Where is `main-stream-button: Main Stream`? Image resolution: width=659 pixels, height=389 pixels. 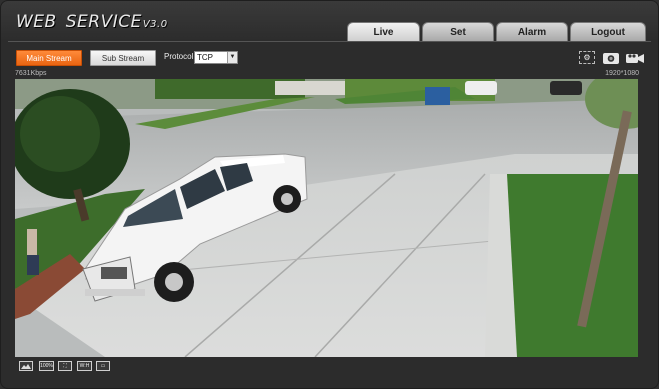
main-stream-button: Main Stream is located at coordinates (49, 58).